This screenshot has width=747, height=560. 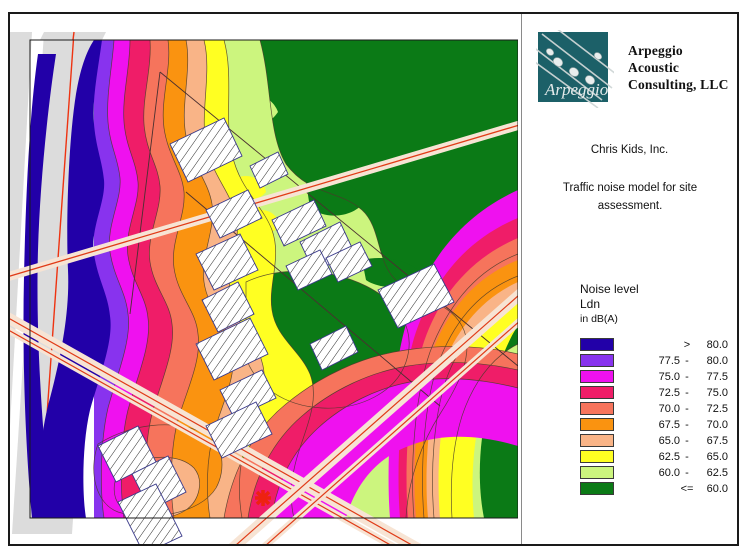 I want to click on legend-range-low: 62.5, so click(x=669, y=456).